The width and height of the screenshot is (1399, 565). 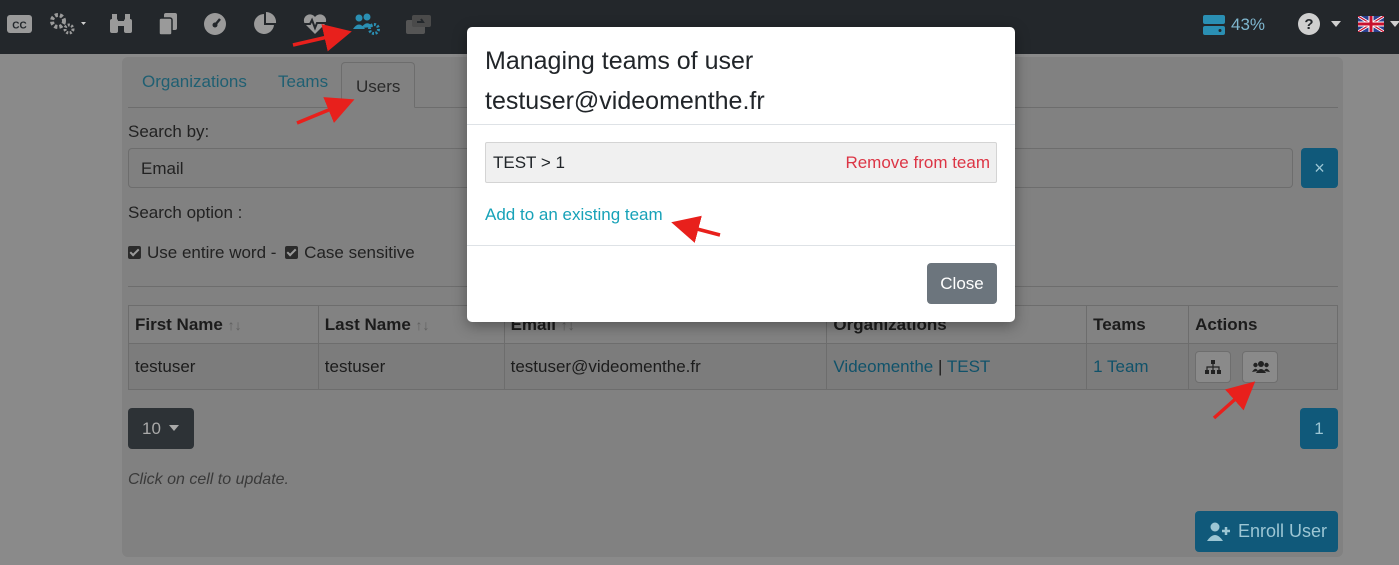 I want to click on help-menu: ?, so click(x=1319, y=24).